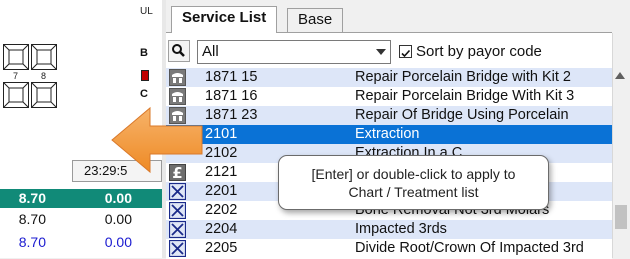 The image size is (630, 259). Describe the element at coordinates (381, 52) in the screenshot. I see `chevron-down-icon` at that location.